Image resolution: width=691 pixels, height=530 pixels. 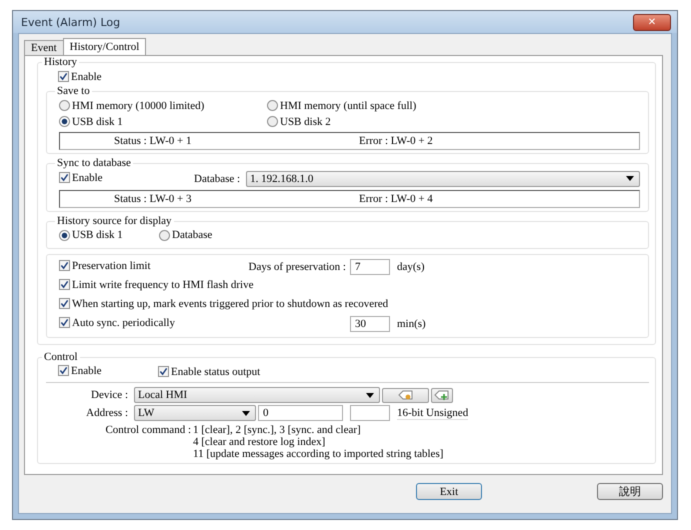 I want to click on settings-button, so click(x=405, y=395).